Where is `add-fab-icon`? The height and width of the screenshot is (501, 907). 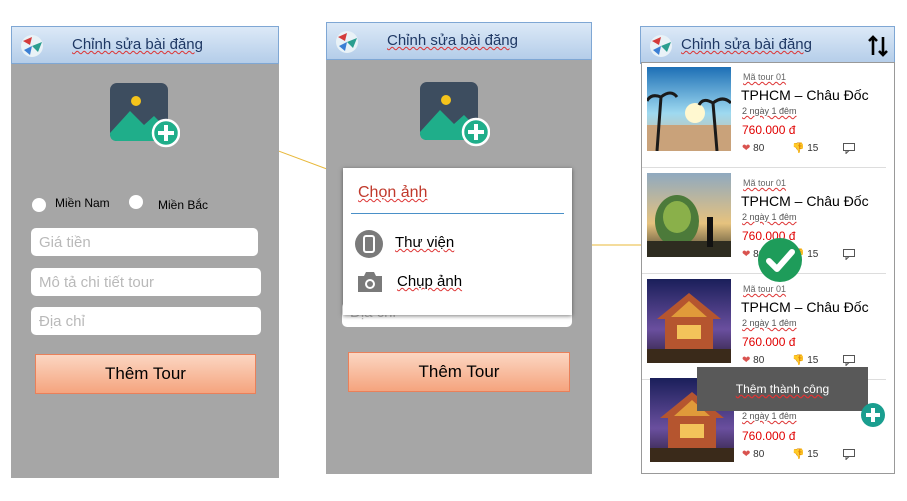 add-fab-icon is located at coordinates (873, 415).